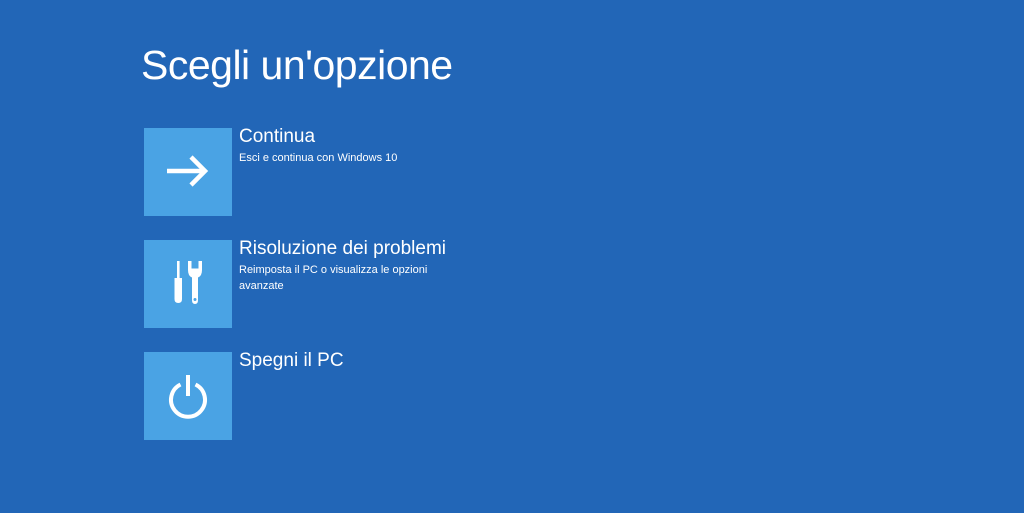  I want to click on option-continue-text: Continua Esci e continua con Windows 10, so click(354, 145).